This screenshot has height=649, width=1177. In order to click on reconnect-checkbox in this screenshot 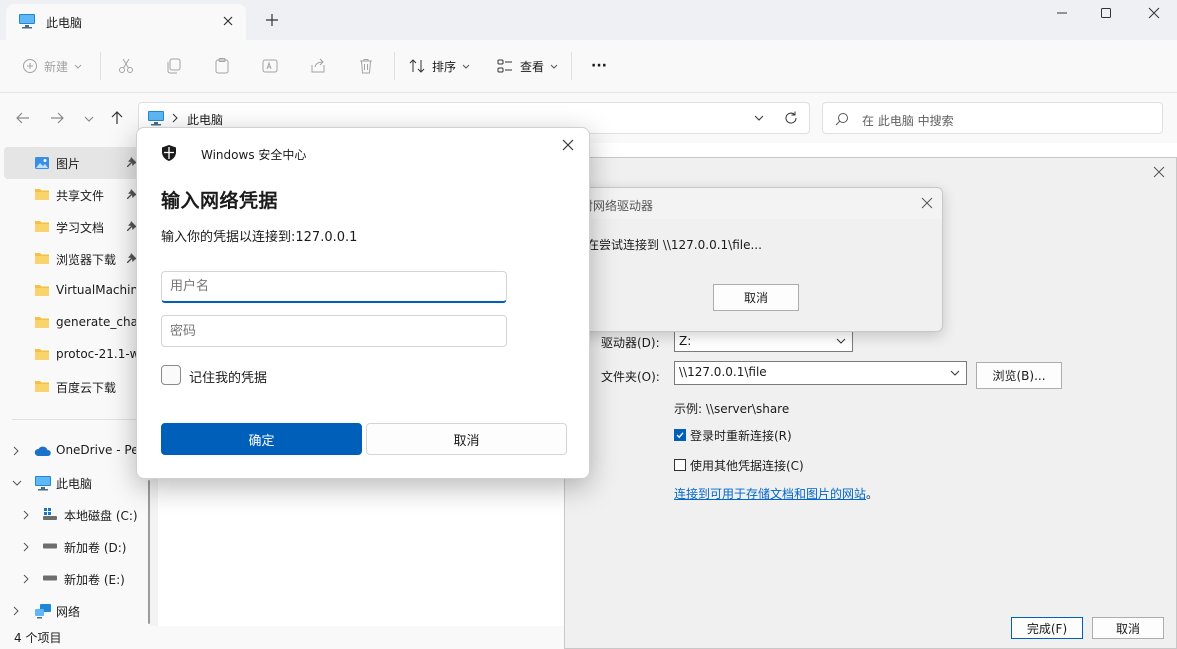, I will do `click(680, 435)`.